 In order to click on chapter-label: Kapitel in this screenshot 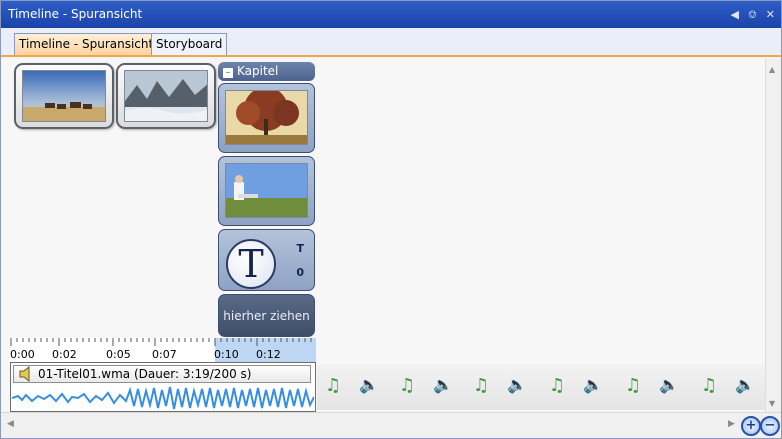, I will do `click(258, 71)`.